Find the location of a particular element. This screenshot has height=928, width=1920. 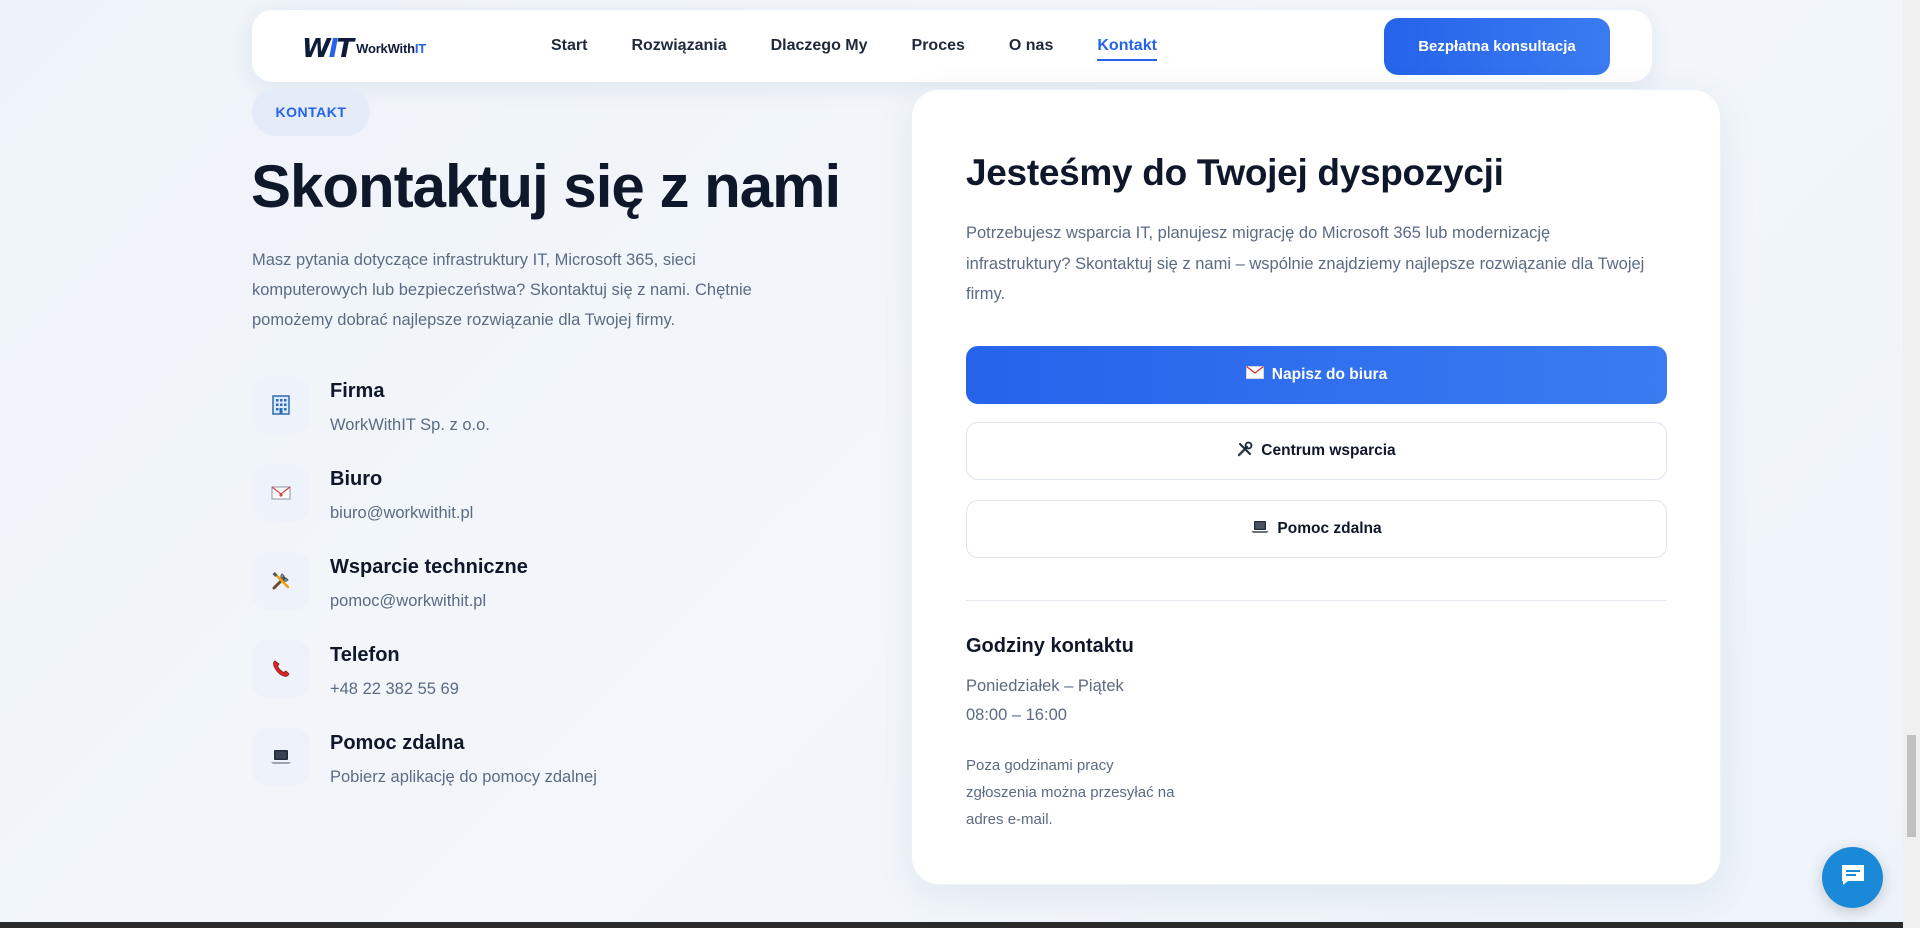

free-consultation-button: Bezpłatna konsultacja is located at coordinates (1497, 46).